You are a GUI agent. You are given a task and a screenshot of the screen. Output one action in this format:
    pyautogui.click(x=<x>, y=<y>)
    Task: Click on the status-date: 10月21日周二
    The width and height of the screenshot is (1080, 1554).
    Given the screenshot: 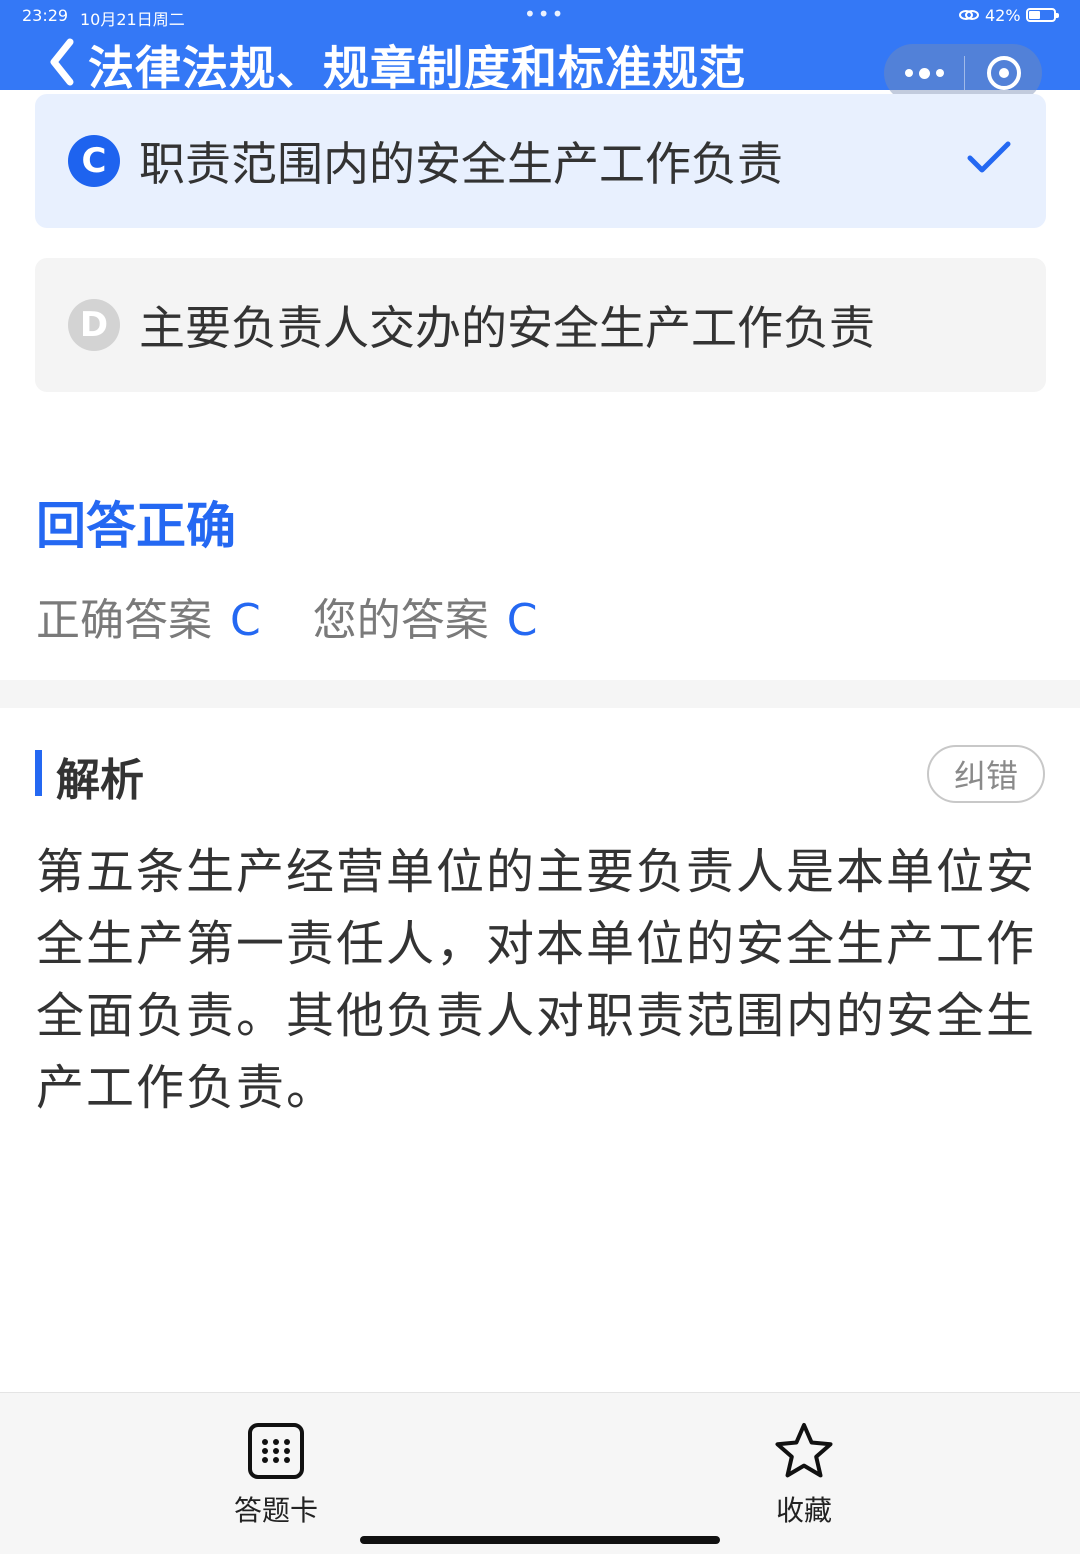 What is the action you would take?
    pyautogui.click(x=132, y=19)
    